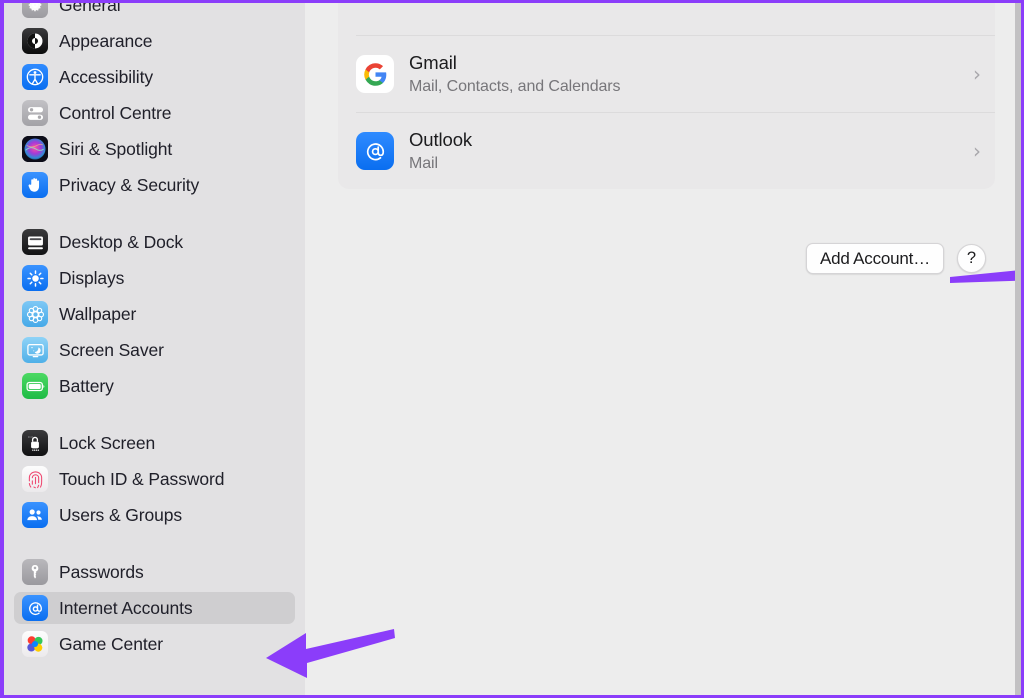 The width and height of the screenshot is (1024, 698). I want to click on sidebar-item-label: Touch ID & Password, so click(142, 478).